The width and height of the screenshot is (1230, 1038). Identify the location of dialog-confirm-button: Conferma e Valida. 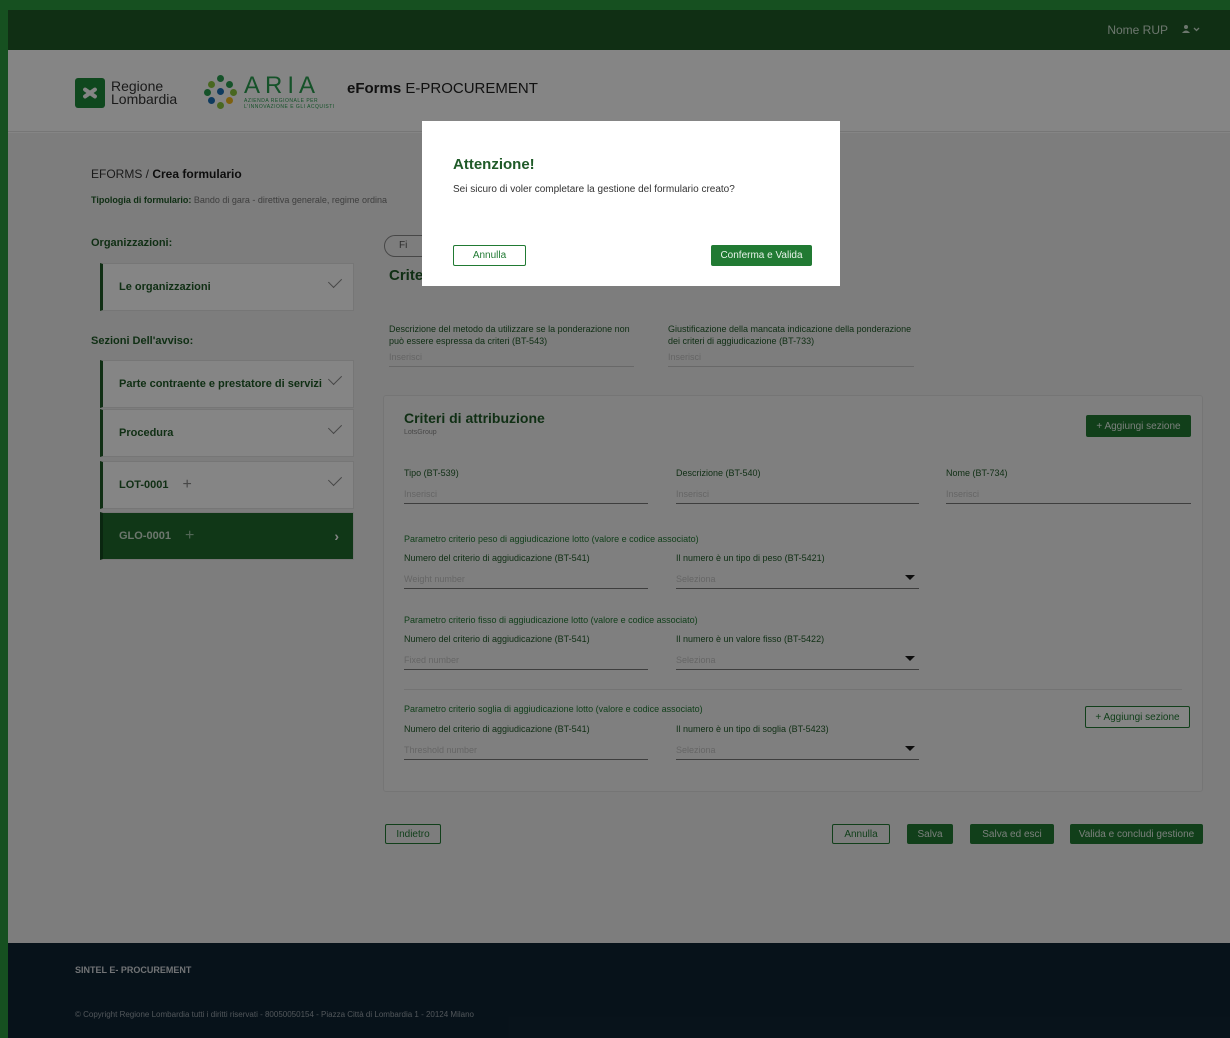
(761, 255).